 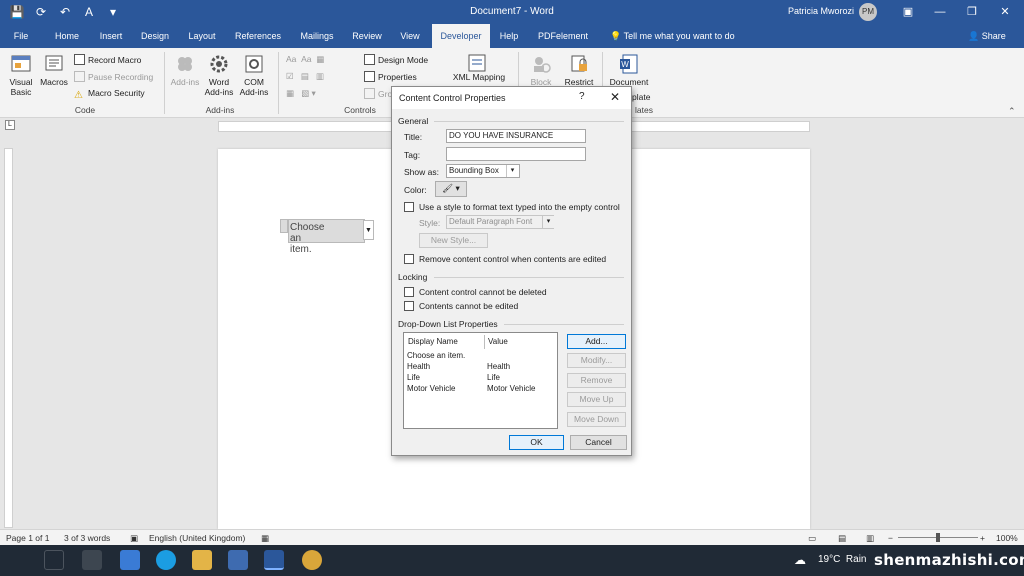 I want to click on tab-design: Design, so click(x=155, y=36).